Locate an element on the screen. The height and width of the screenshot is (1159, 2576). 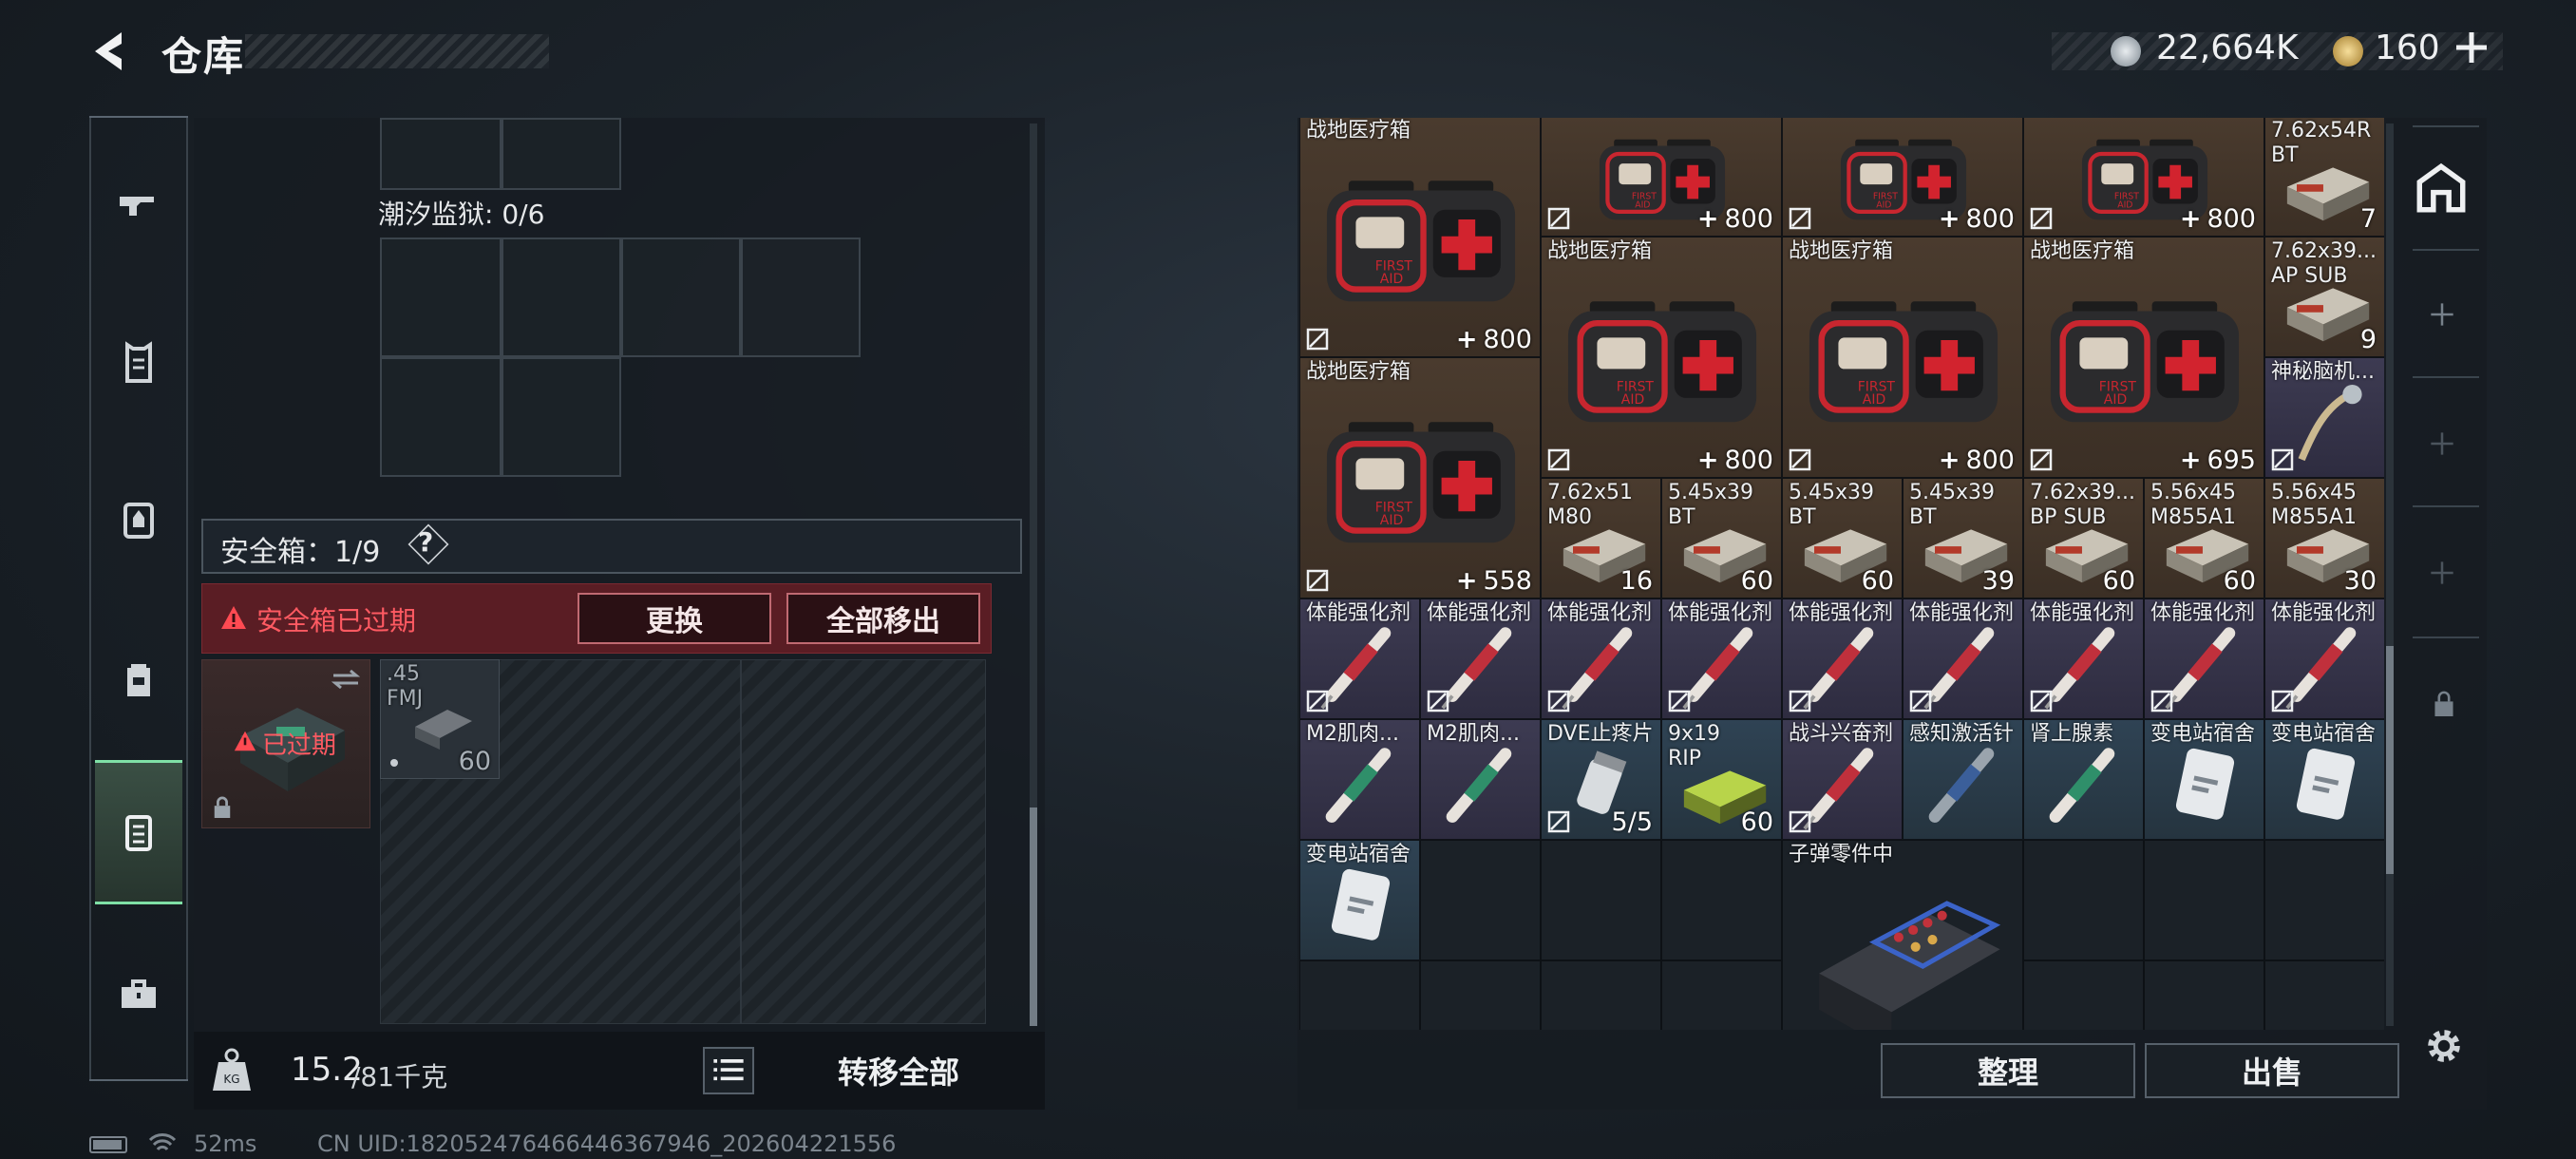
item-name: 7.62x39... BP SUB is located at coordinates (2082, 505).